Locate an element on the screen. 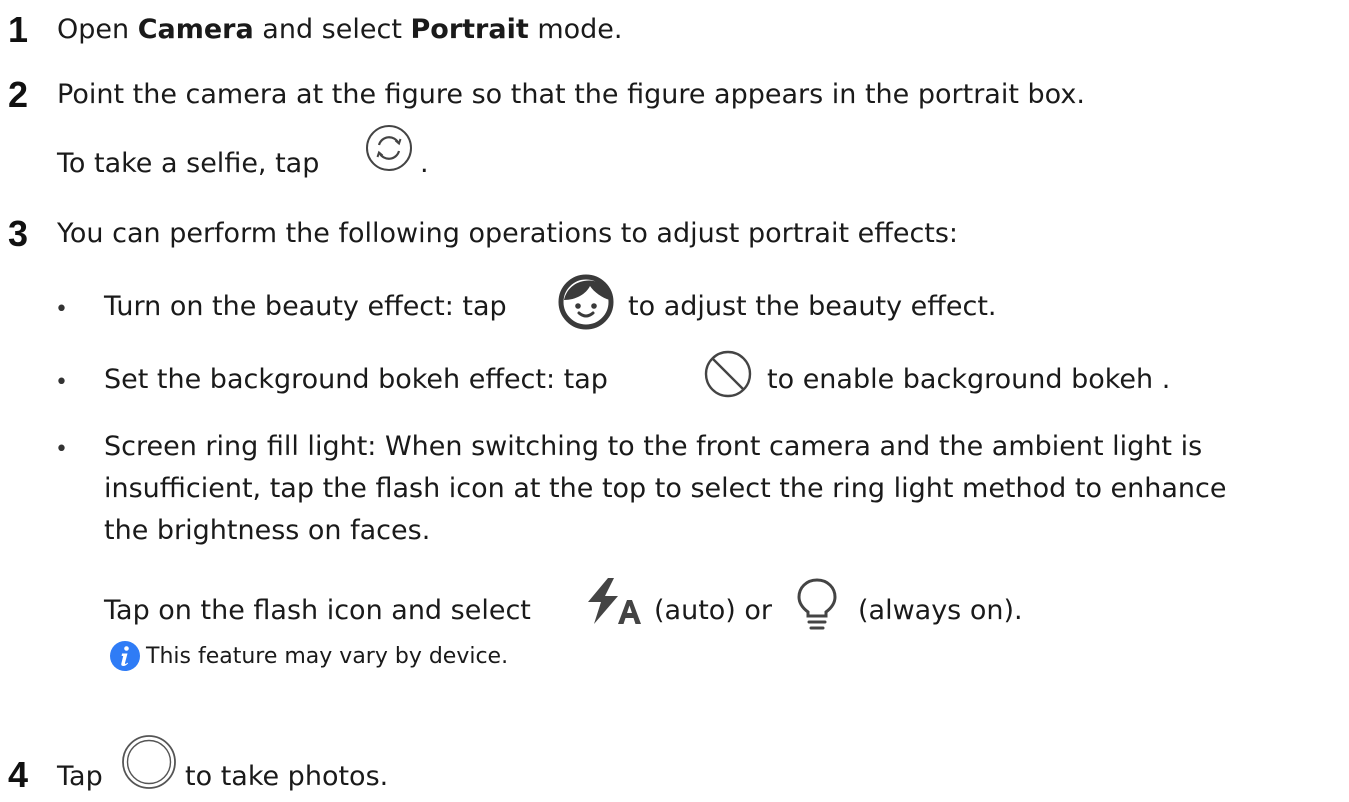 Image resolution: width=1349 pixels, height=802 pixels. step-1-text-b: and select is located at coordinates (332, 29).